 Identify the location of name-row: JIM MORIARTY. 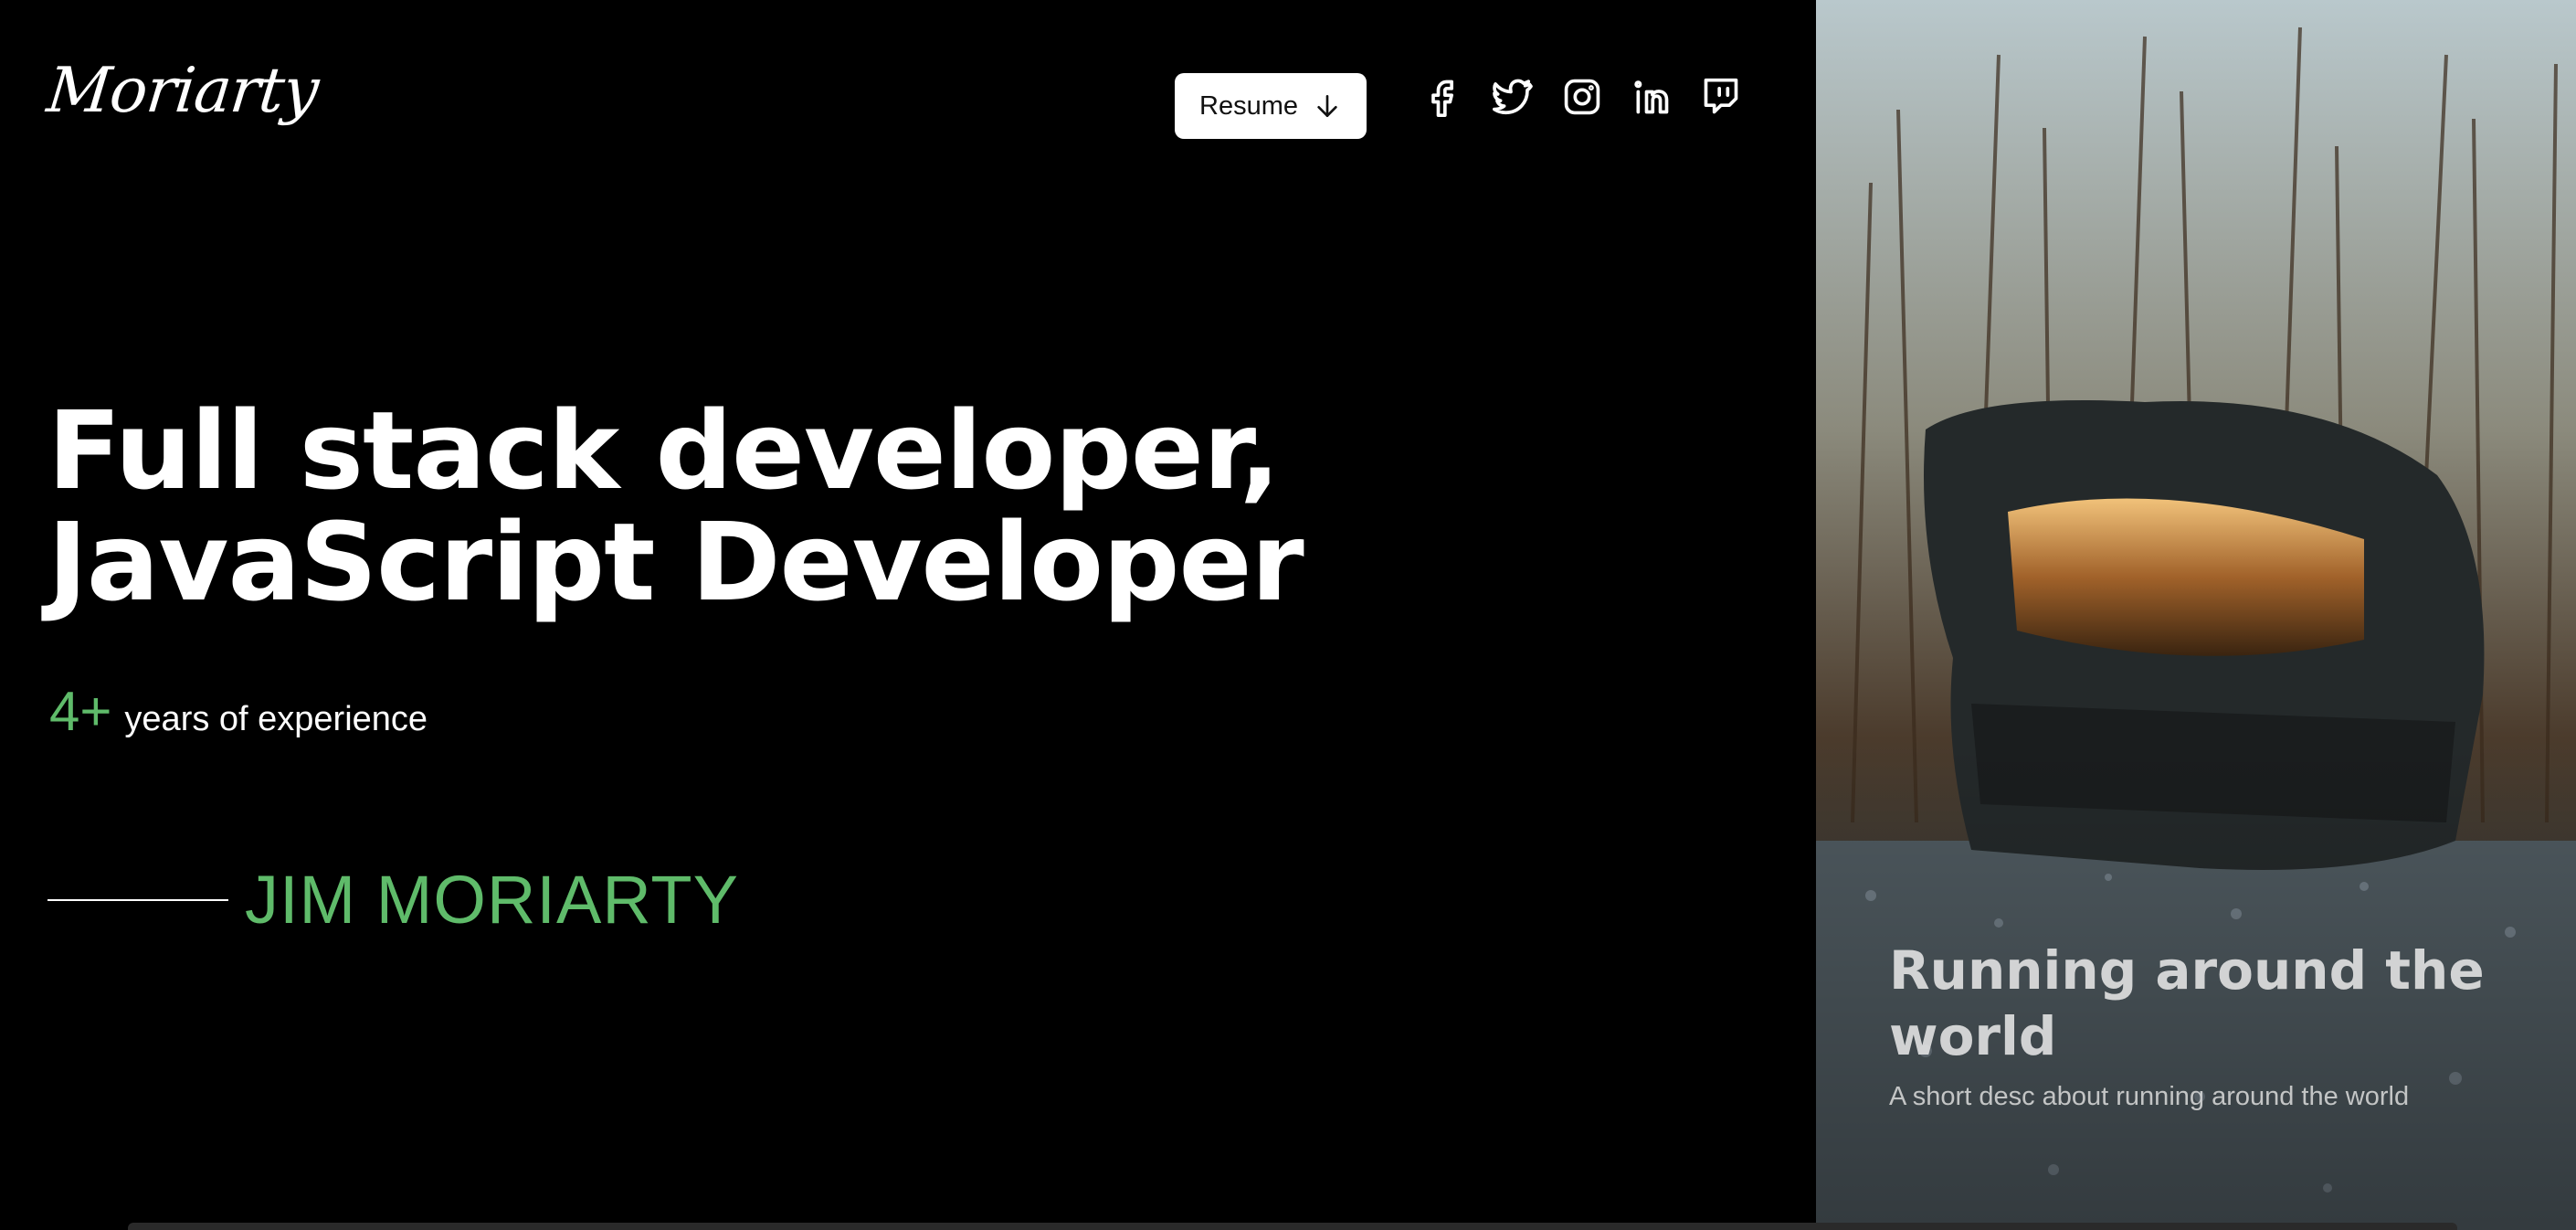
(393, 899).